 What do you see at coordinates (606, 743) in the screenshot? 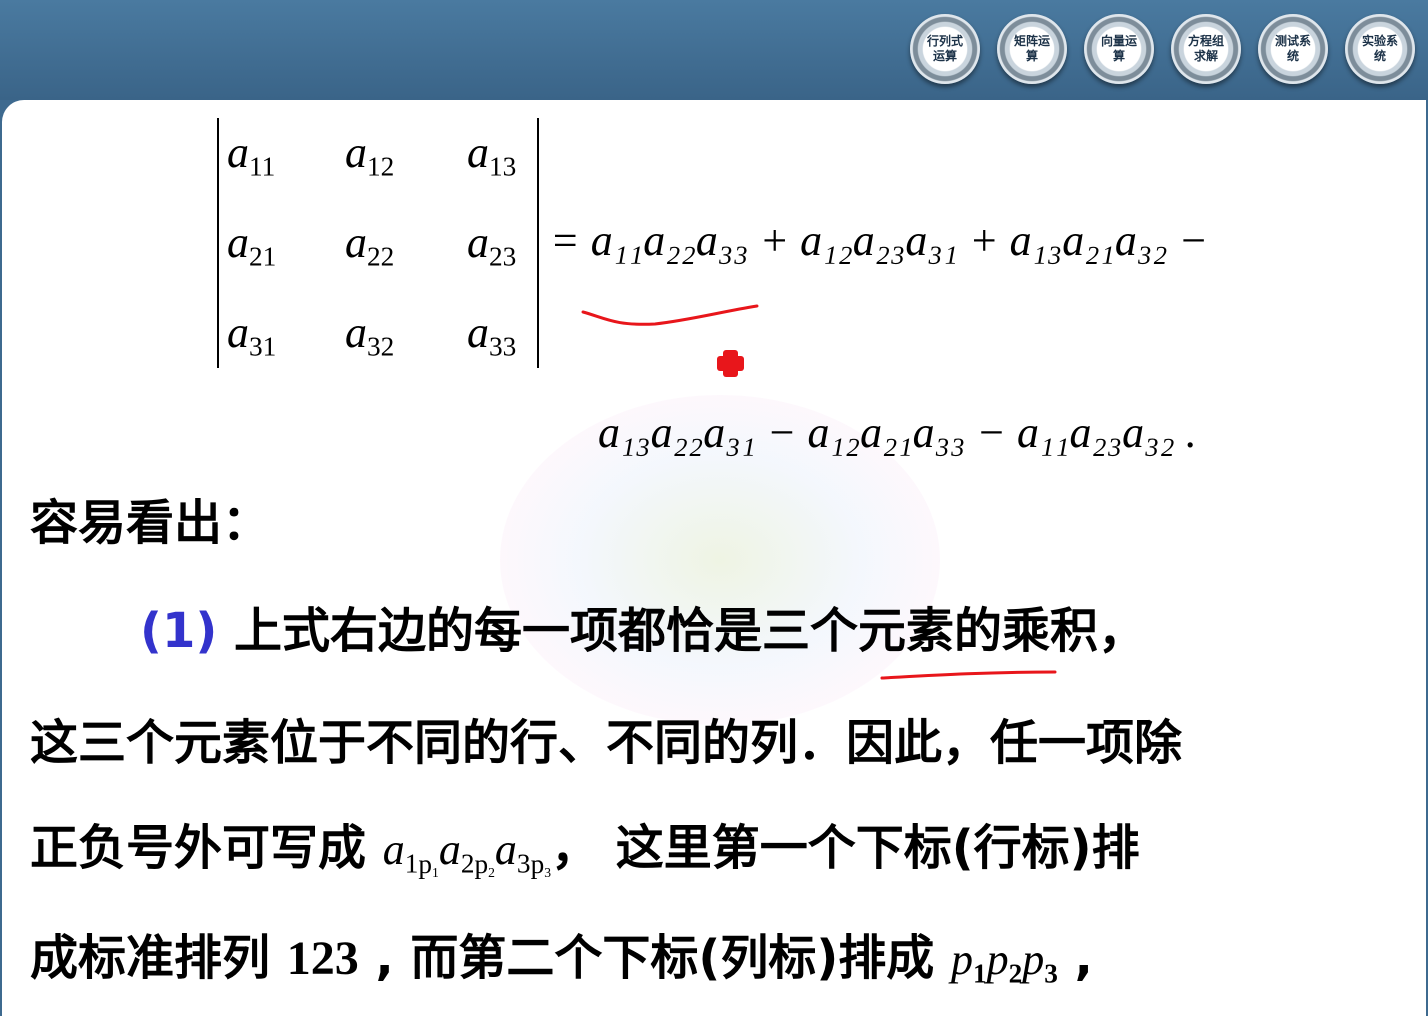
I see `item-line-2: 这三个元素位于不同的行、不同的列．因此，任一项除` at bounding box center [606, 743].